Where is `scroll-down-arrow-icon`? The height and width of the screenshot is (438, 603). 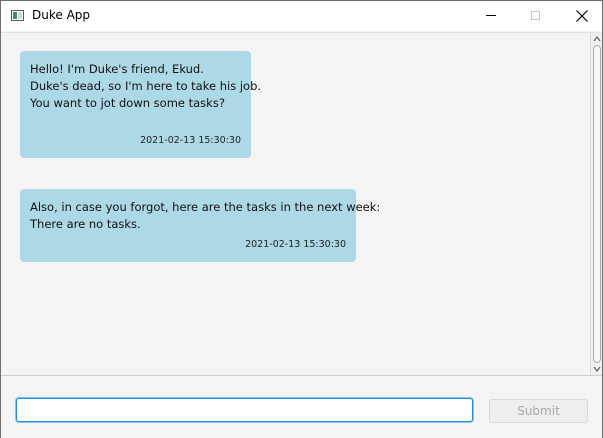
scroll-down-arrow-icon is located at coordinates (597, 369).